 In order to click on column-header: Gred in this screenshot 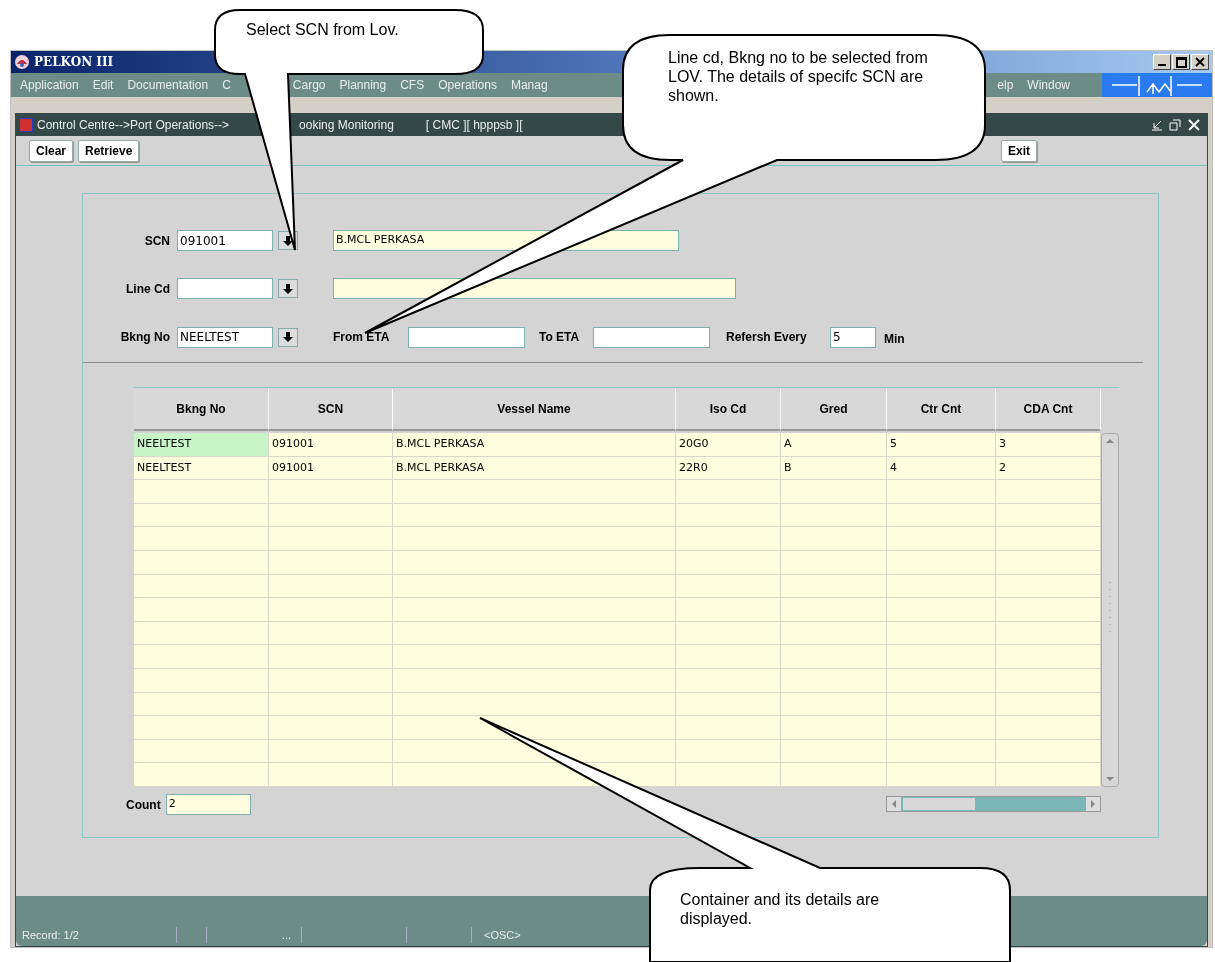, I will do `click(834, 410)`.